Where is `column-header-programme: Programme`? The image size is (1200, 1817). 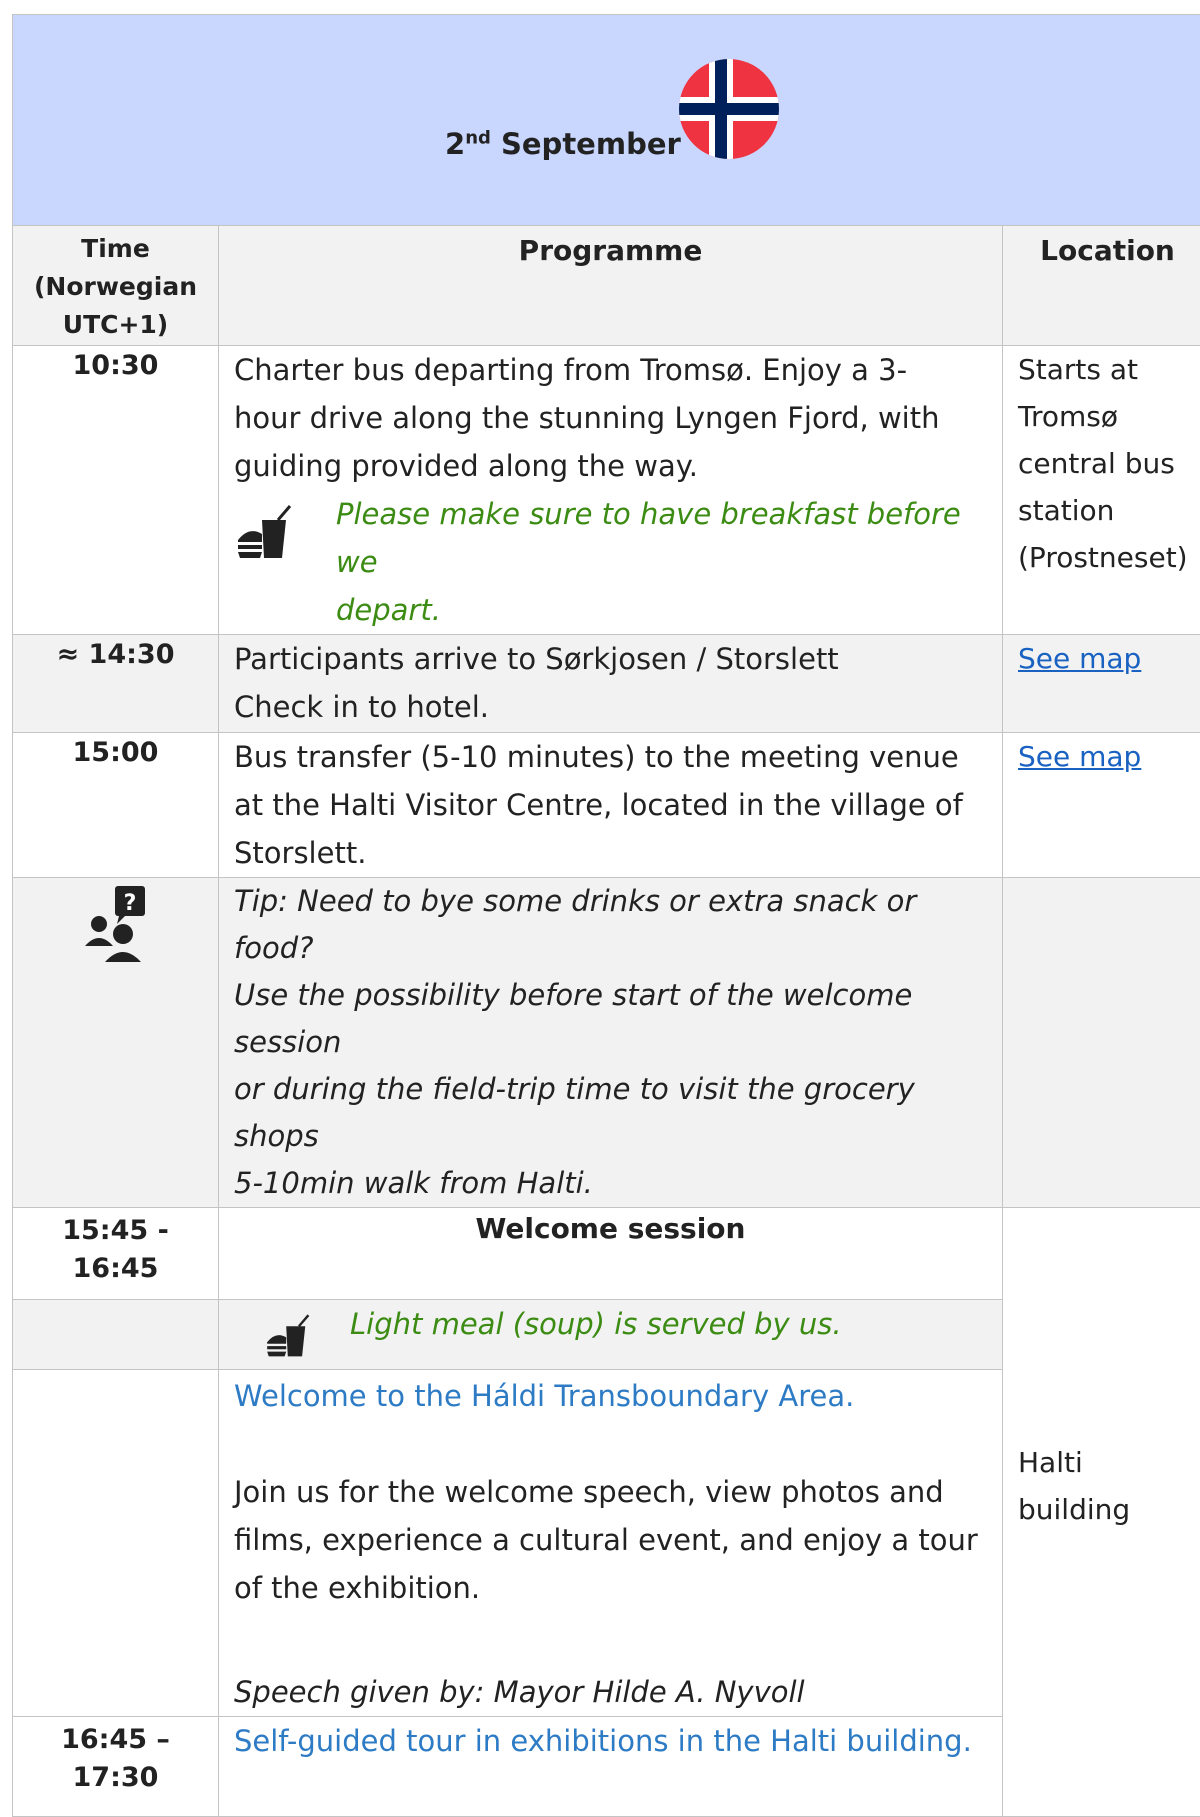
column-header-programme: Programme is located at coordinates (611, 286).